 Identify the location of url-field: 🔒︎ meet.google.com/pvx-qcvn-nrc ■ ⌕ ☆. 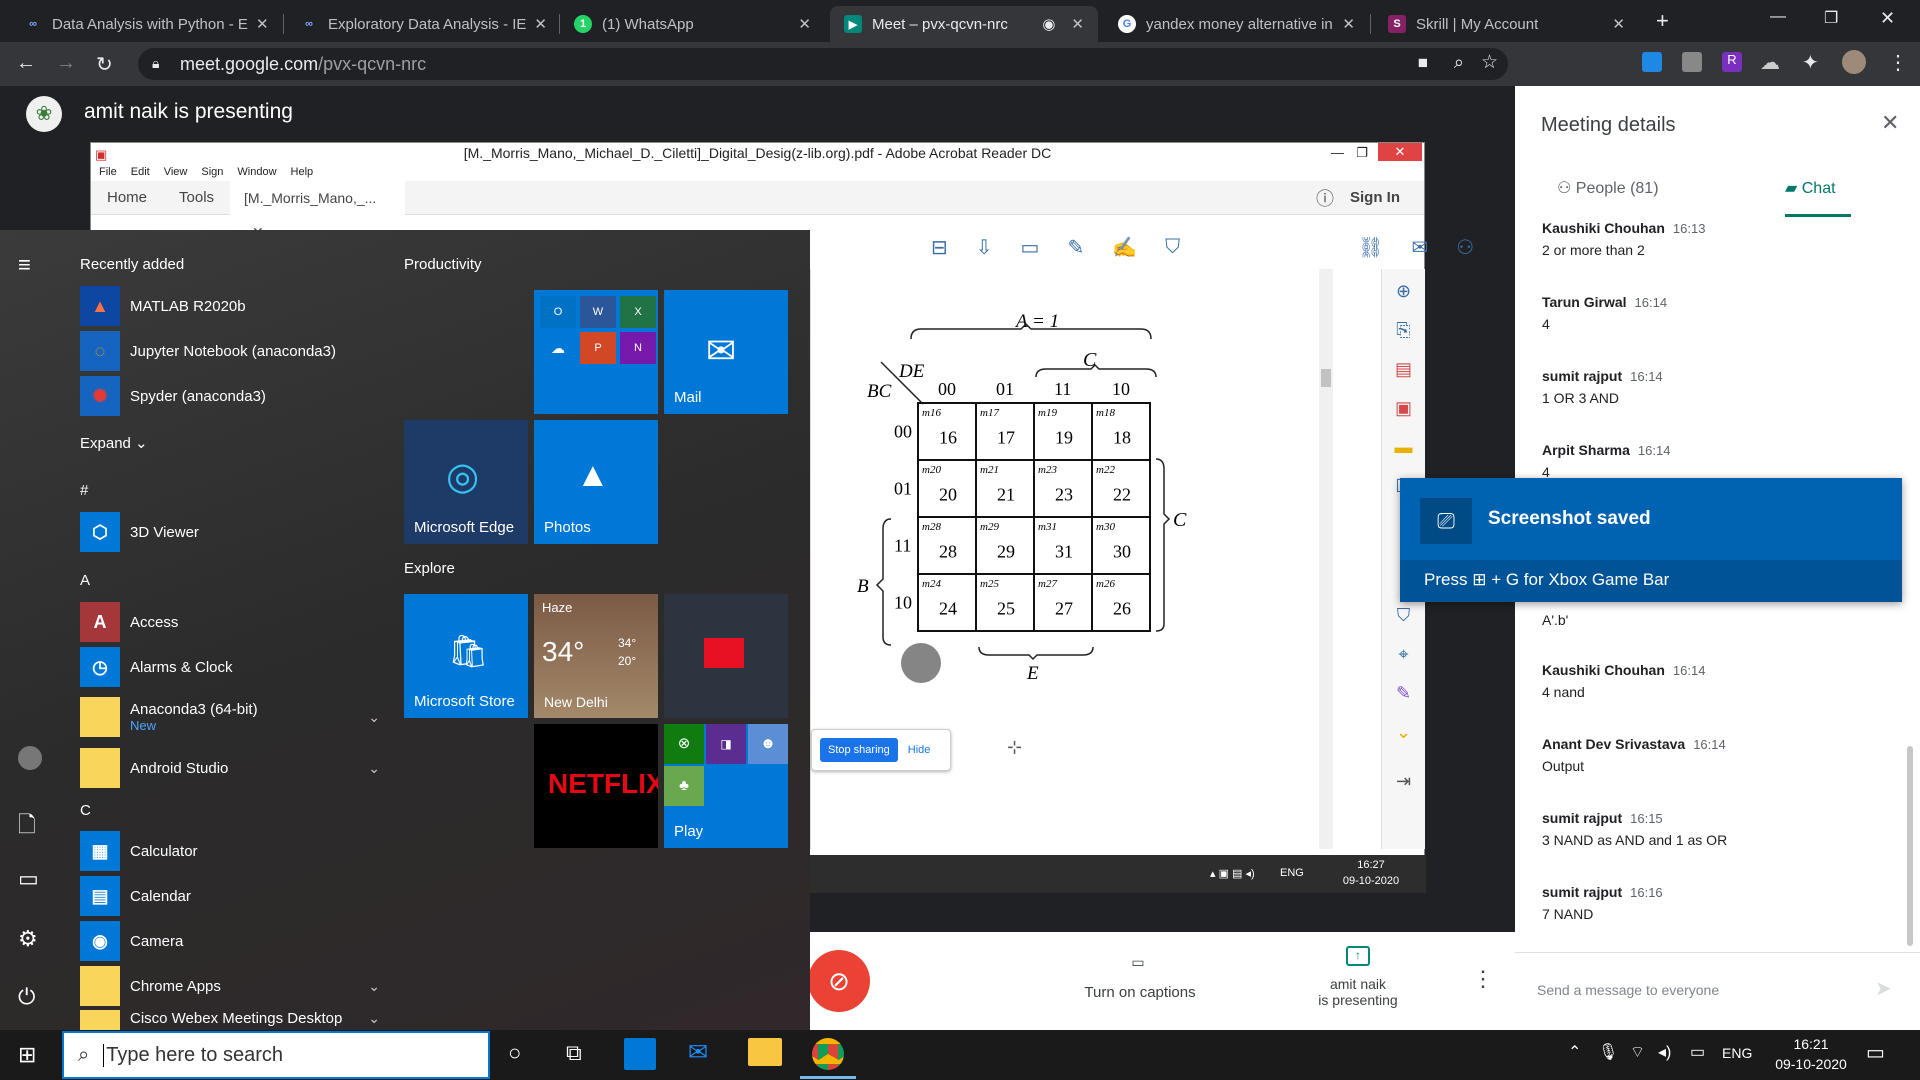
(823, 64).